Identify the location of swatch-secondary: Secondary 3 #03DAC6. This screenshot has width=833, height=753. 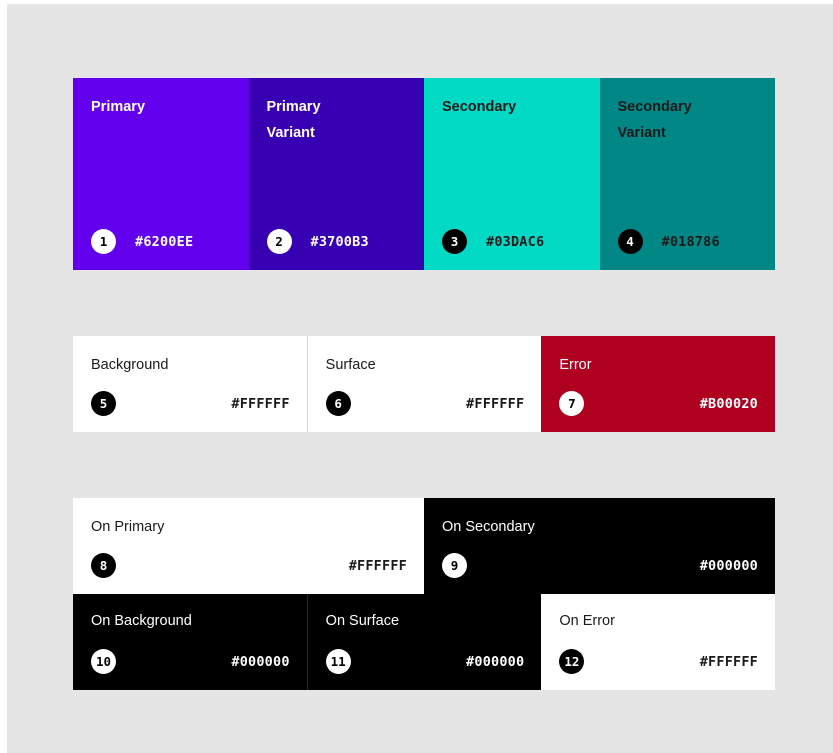
(512, 174).